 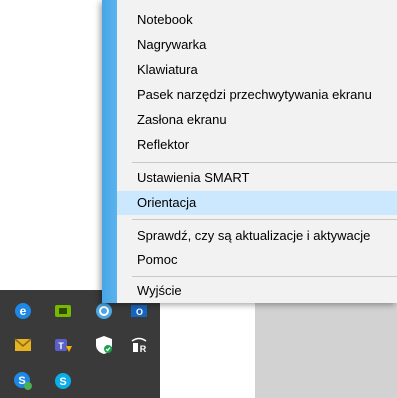 I want to click on svg-text: e, so click(x=23, y=311).